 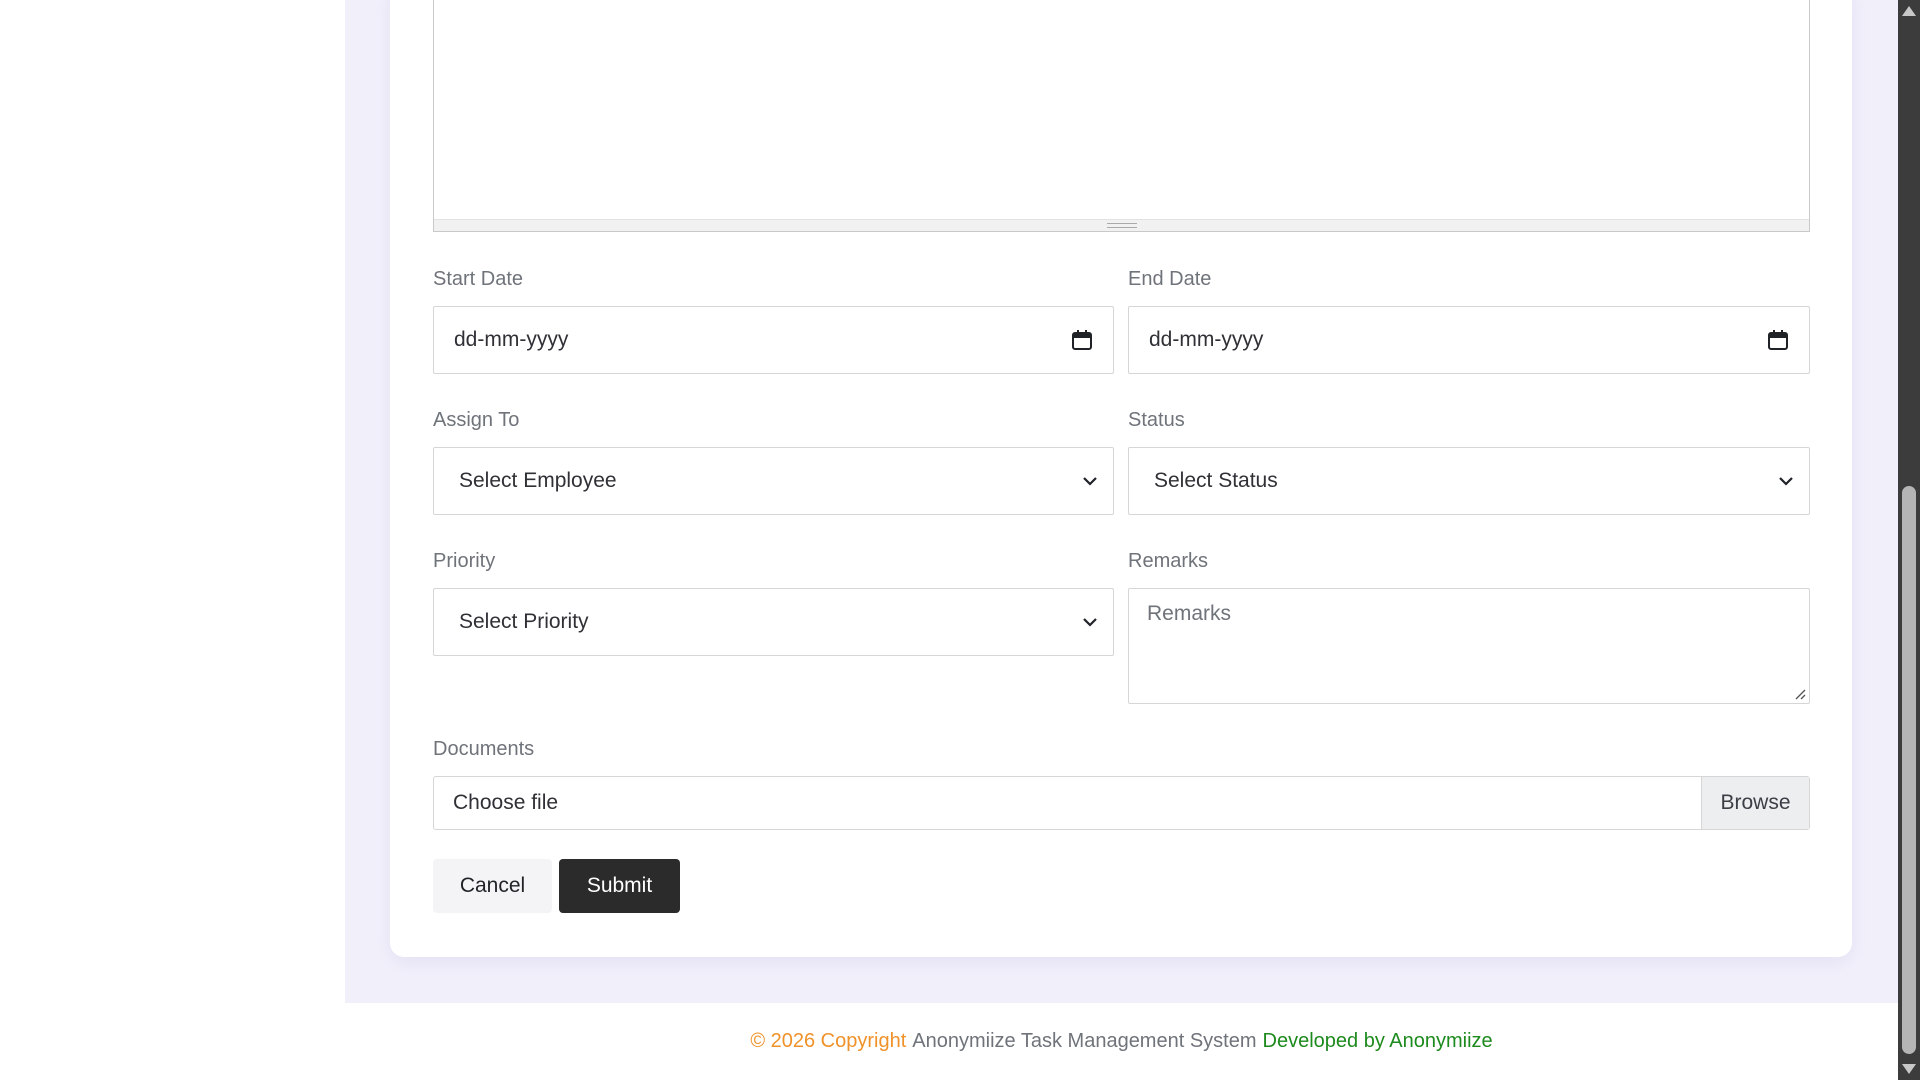 What do you see at coordinates (484, 749) in the screenshot?
I see `documents-label: Documents` at bounding box center [484, 749].